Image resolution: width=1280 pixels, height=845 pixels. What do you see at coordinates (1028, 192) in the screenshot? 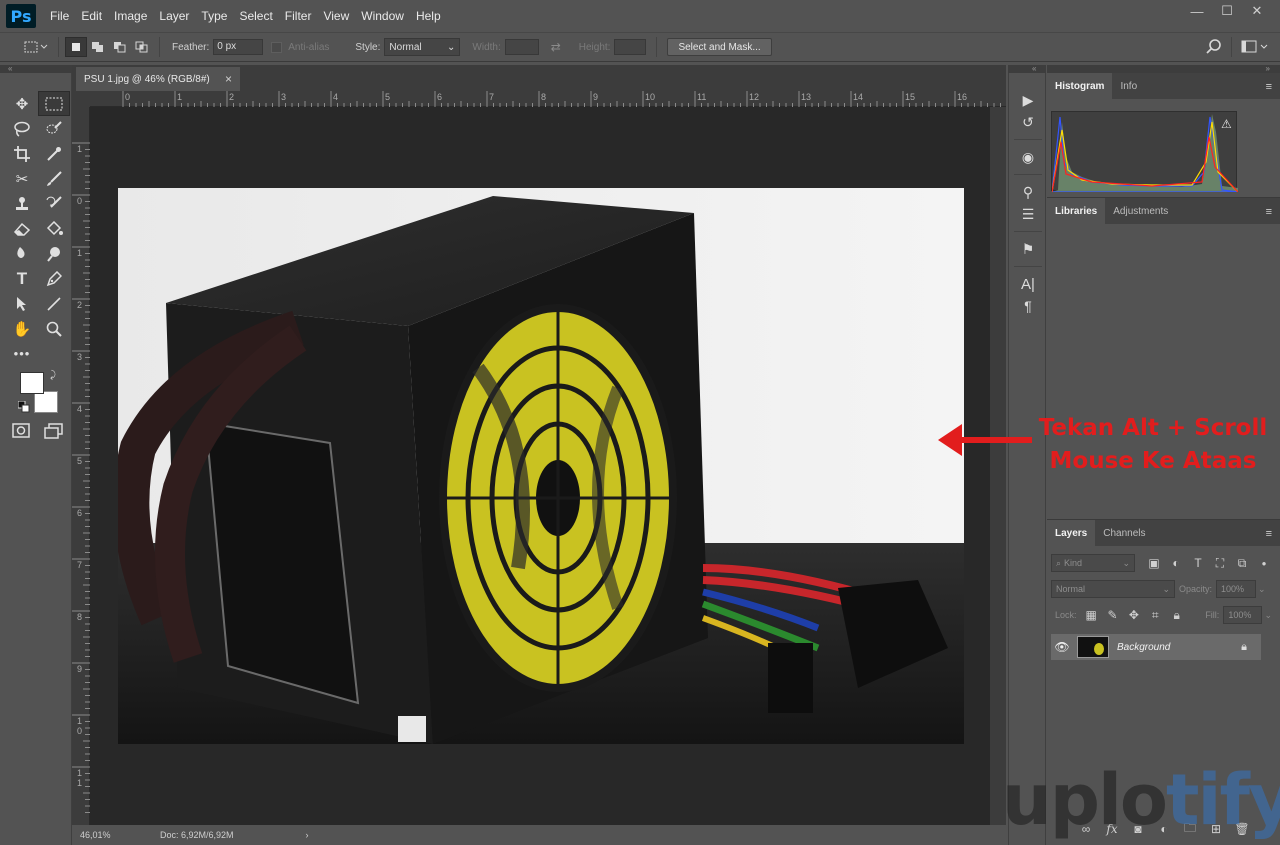
I see `brush-settings-icon: ⚲` at bounding box center [1028, 192].